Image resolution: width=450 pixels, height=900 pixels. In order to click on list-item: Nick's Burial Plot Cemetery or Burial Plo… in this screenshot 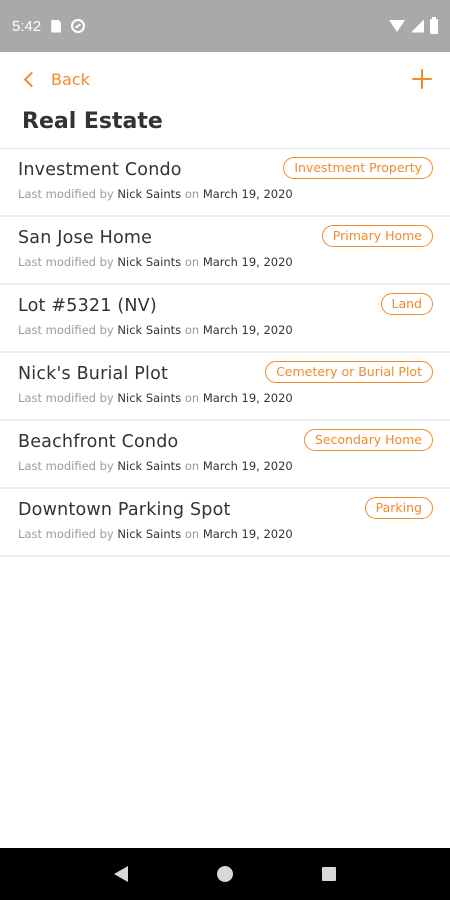, I will do `click(225, 387)`.